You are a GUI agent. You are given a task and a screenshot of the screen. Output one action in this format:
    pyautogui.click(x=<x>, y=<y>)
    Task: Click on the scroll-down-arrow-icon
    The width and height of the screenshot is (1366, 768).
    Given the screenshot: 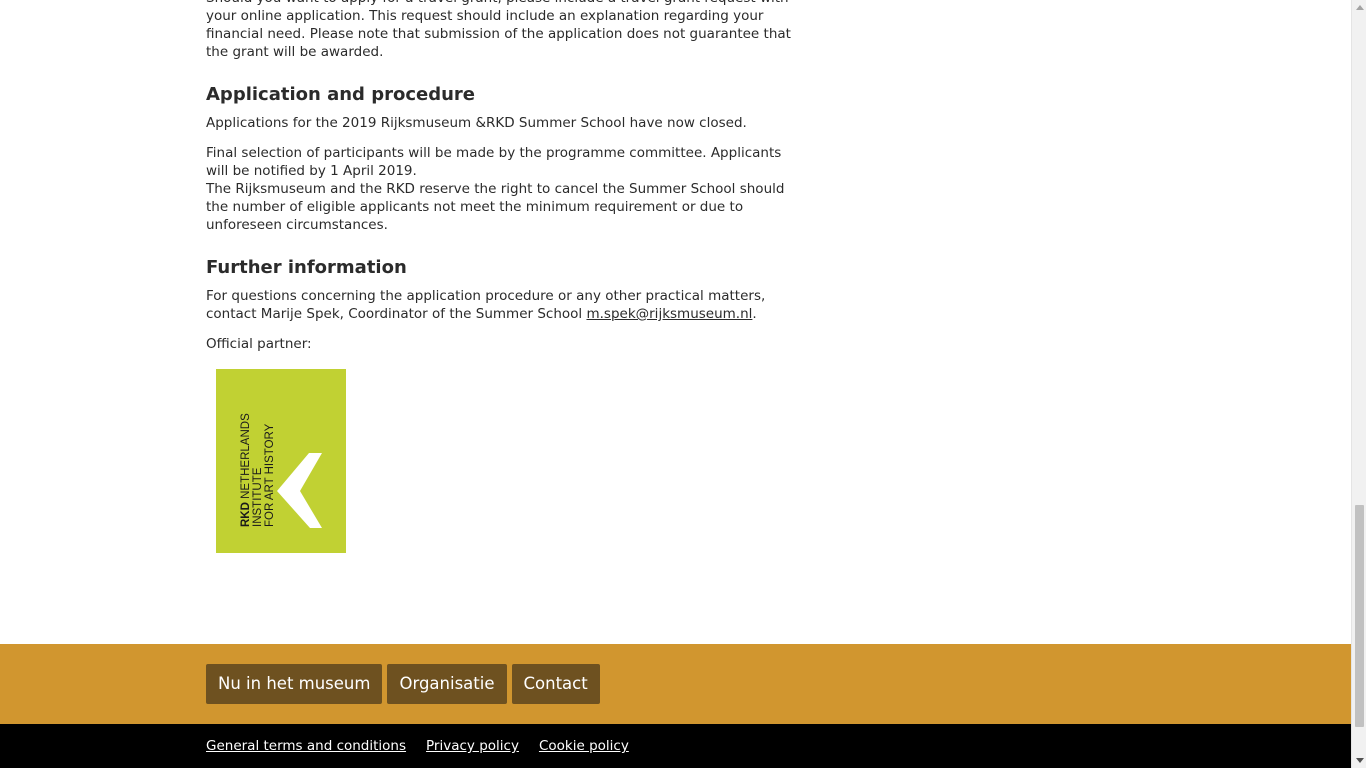 What is the action you would take?
    pyautogui.click(x=1360, y=760)
    